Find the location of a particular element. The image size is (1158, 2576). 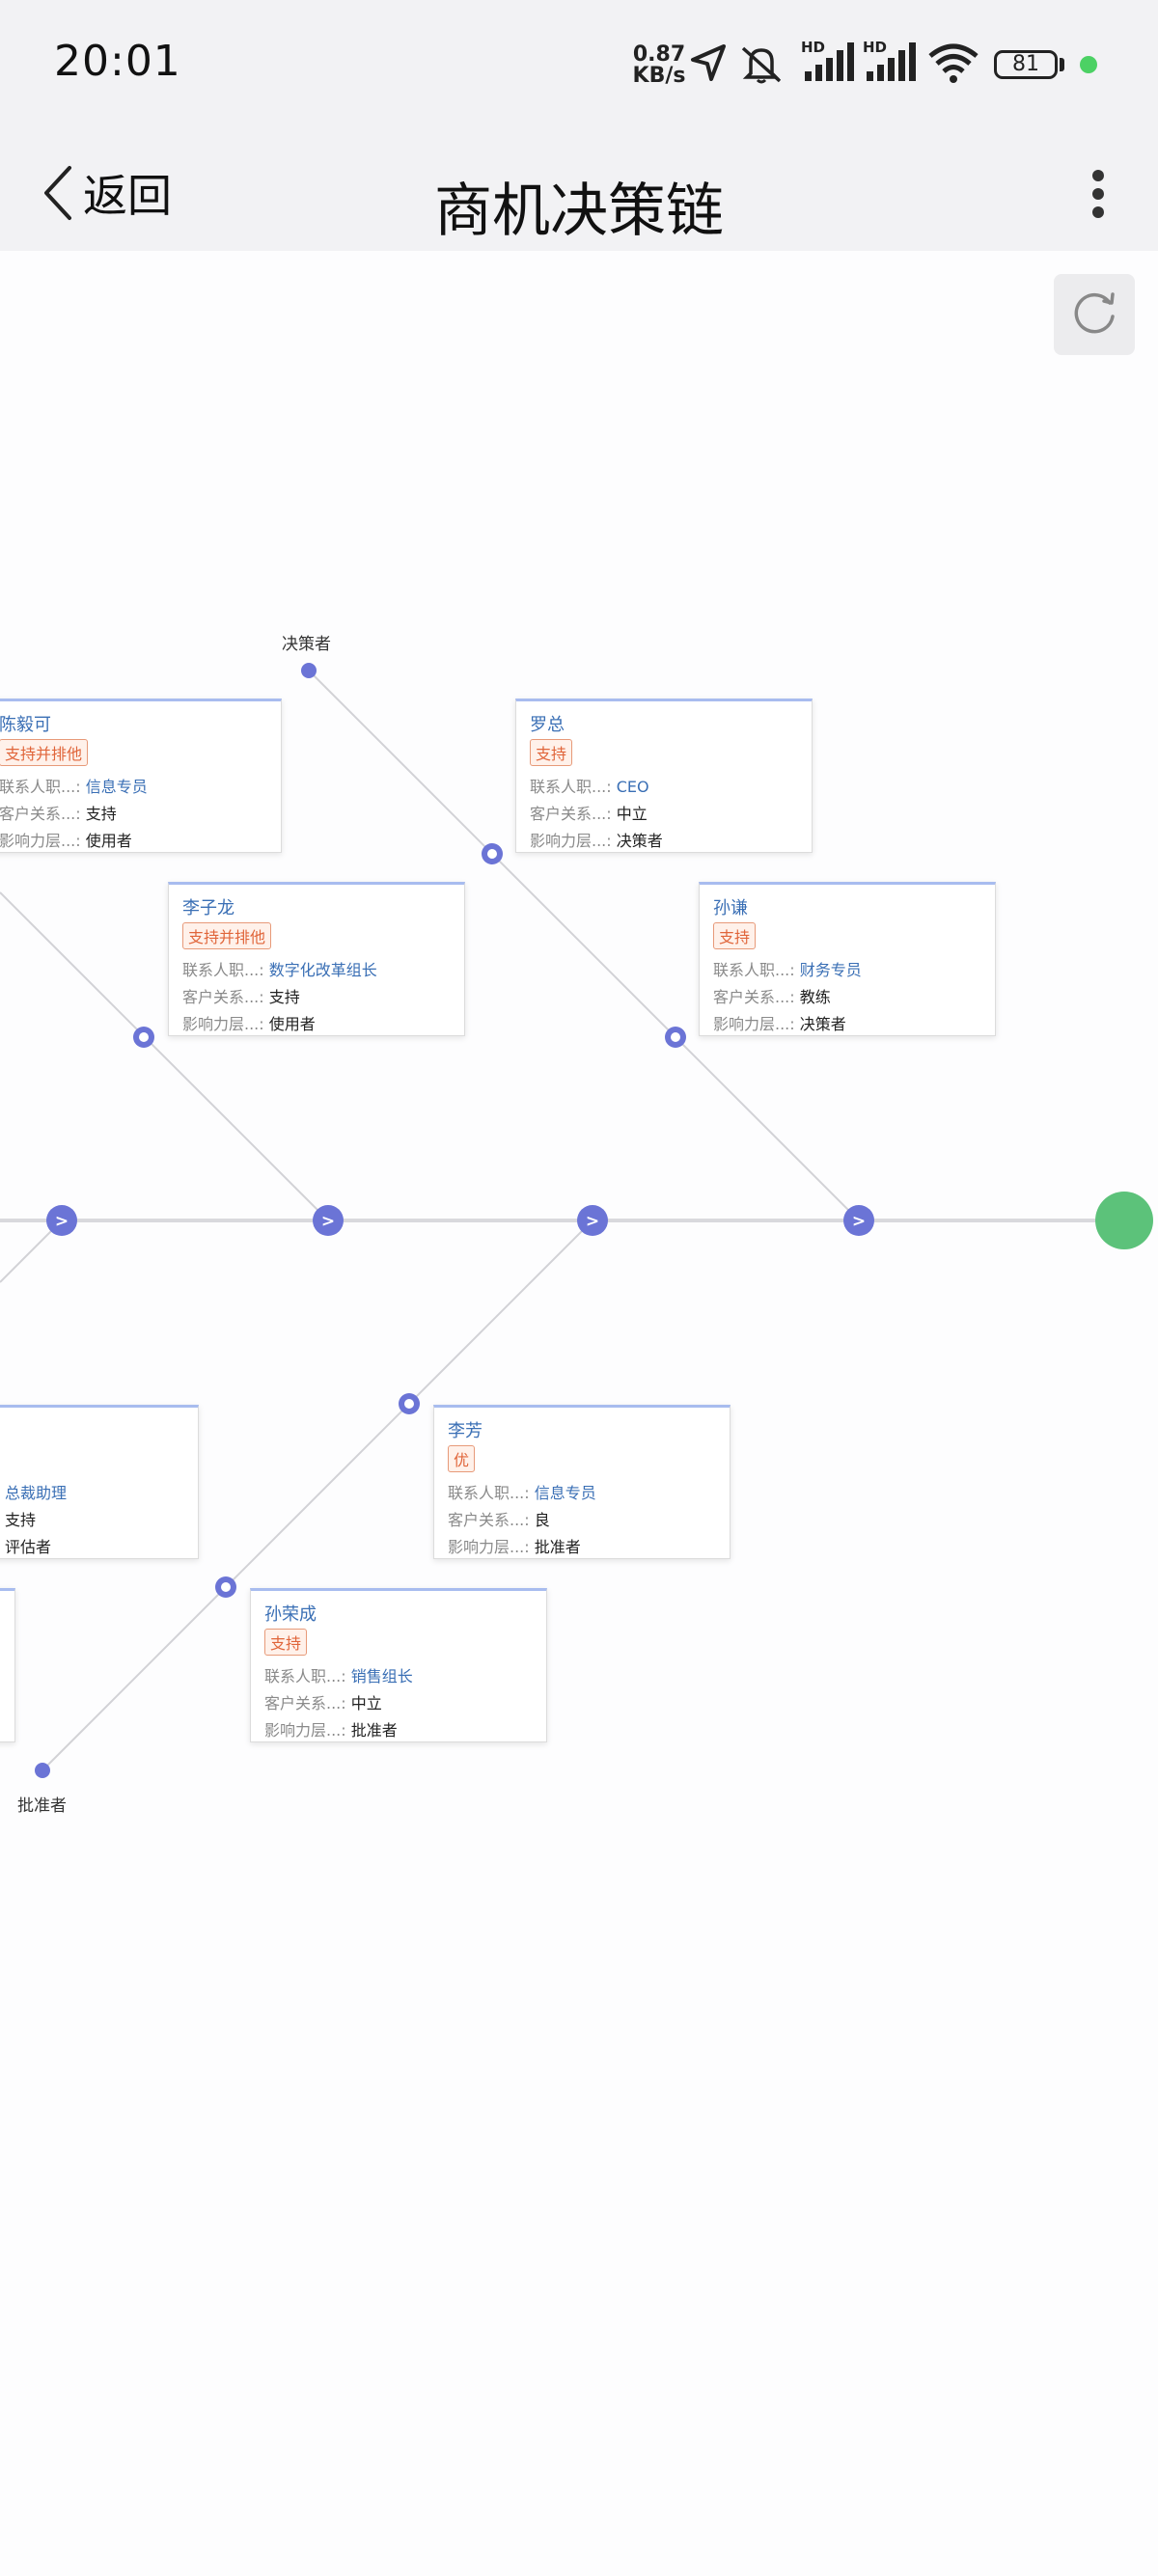

contact-card: 总裁助理 支持 评估者 is located at coordinates (99, 1482).